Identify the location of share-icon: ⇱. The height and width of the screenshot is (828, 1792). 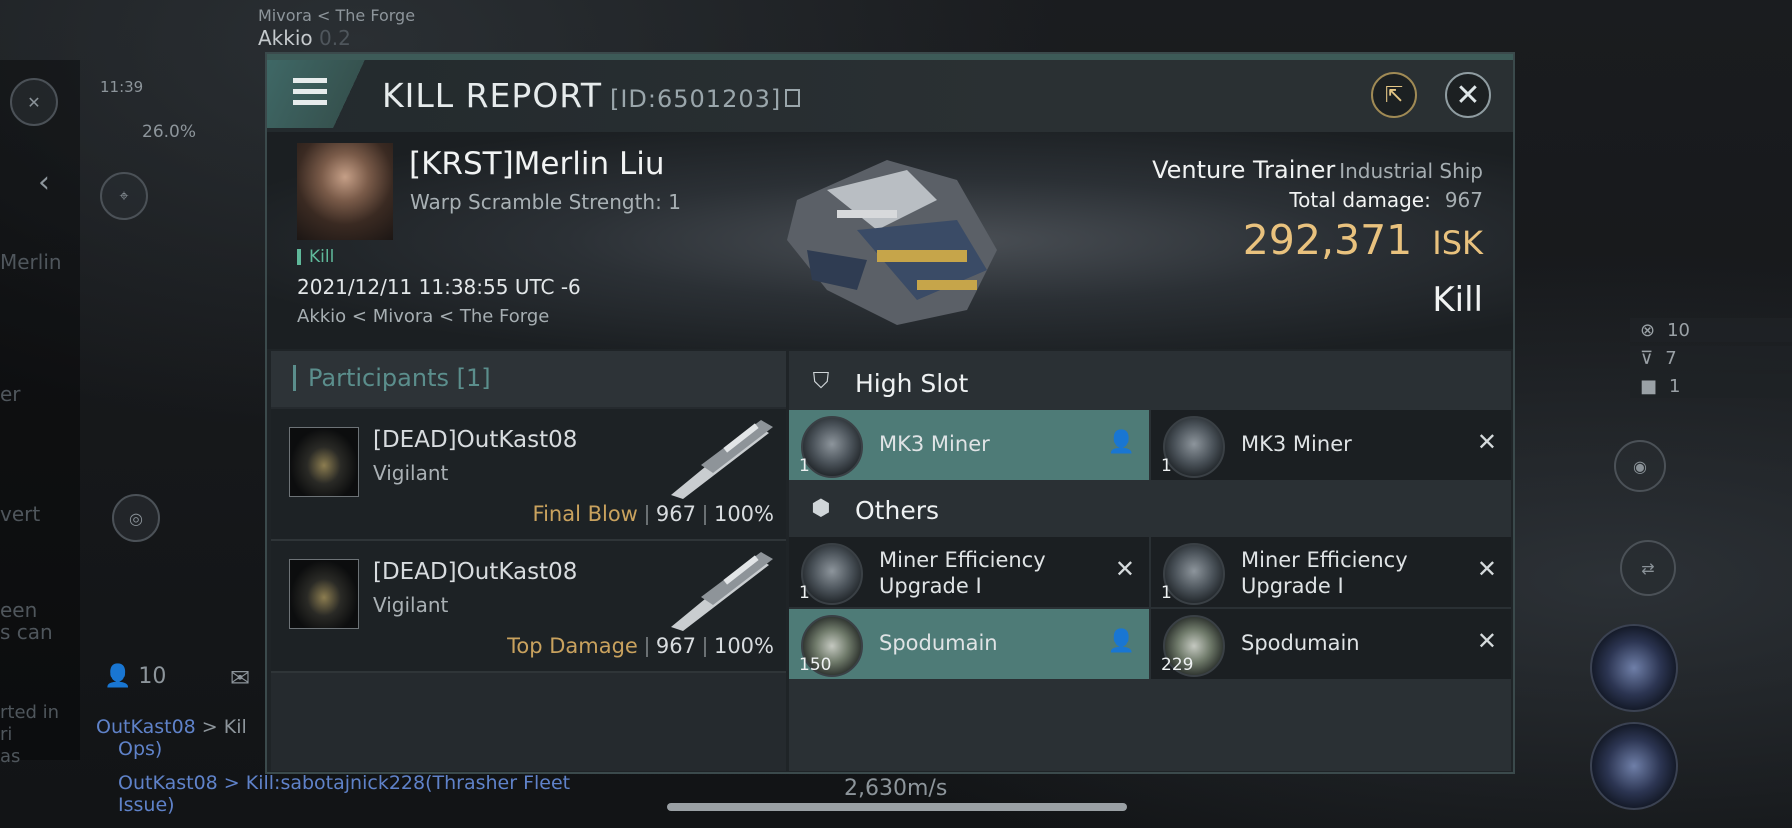
(1394, 95).